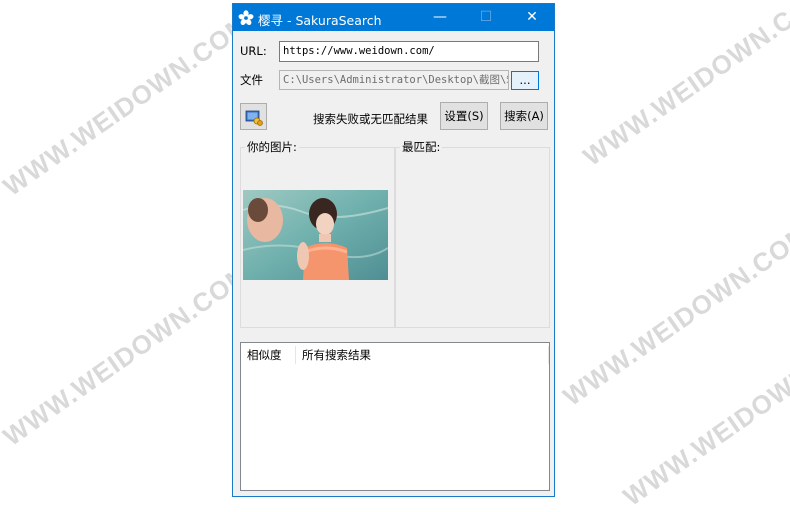 The height and width of the screenshot is (512, 790). What do you see at coordinates (253, 51) in the screenshot?
I see `url-label: URL:` at bounding box center [253, 51].